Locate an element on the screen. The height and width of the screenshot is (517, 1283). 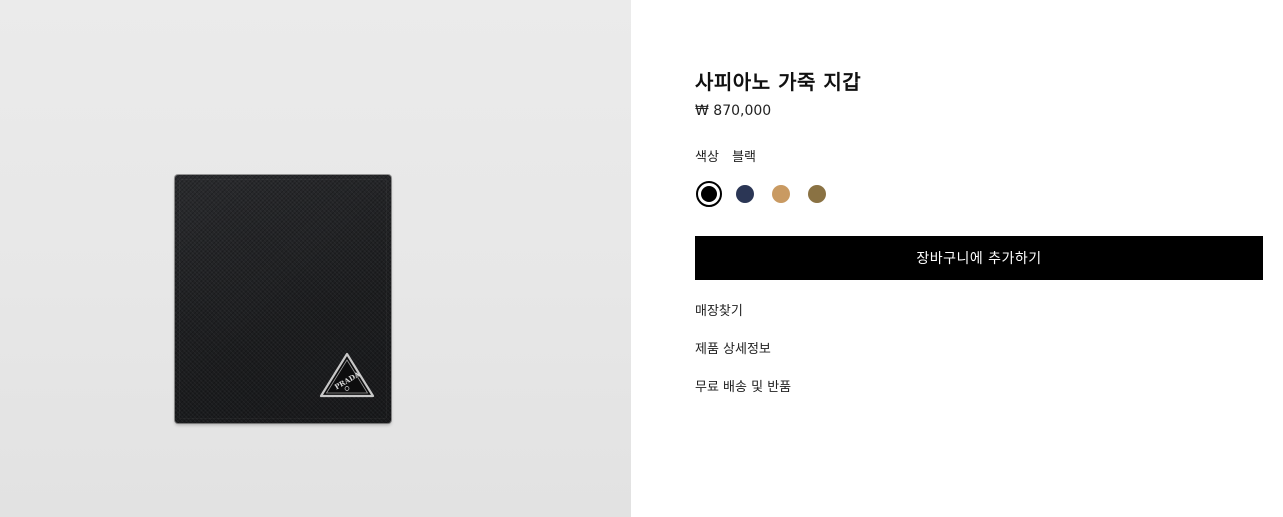
color-swatches is located at coordinates (795, 194).